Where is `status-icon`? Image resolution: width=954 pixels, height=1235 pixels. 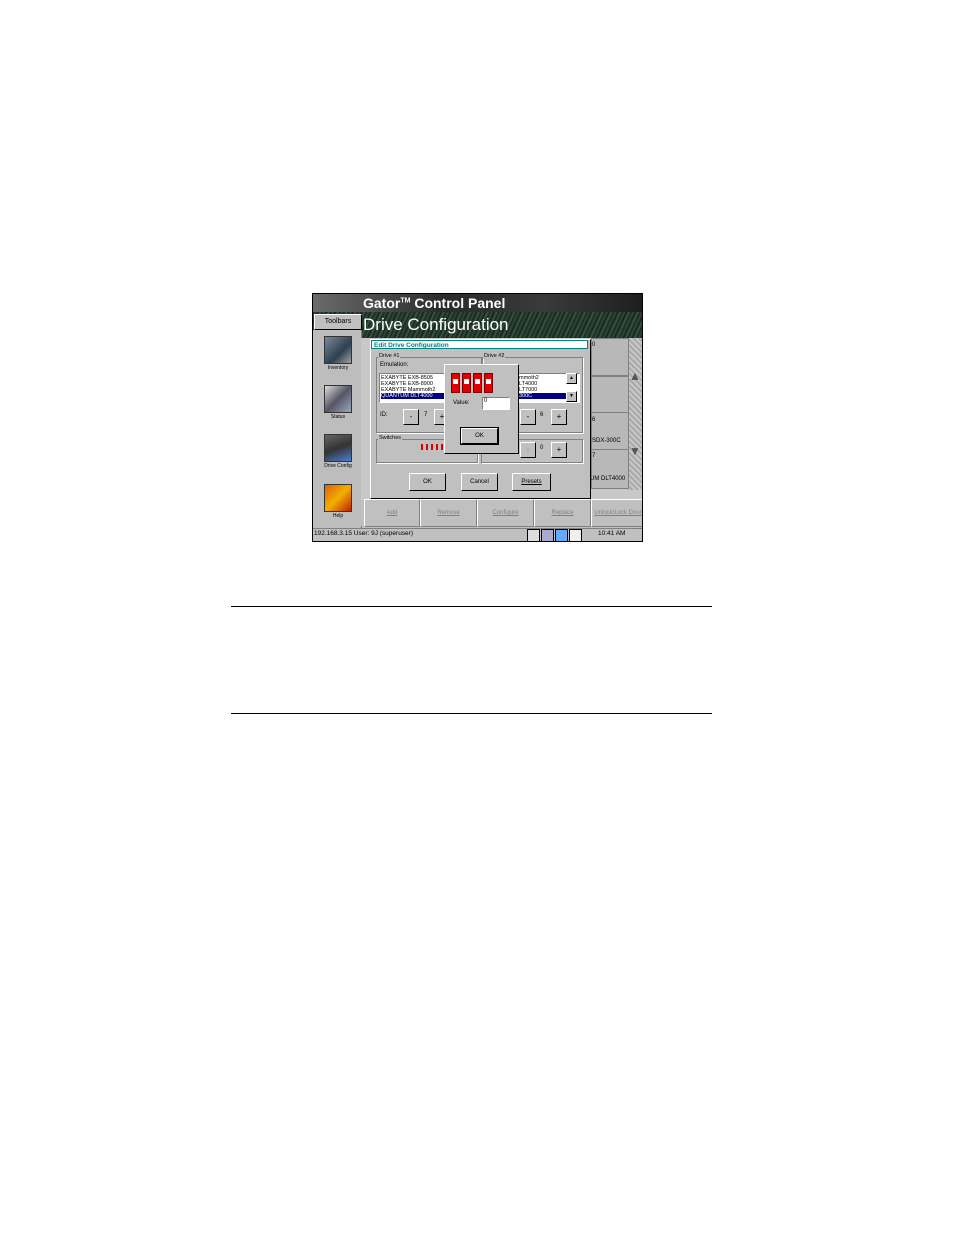
status-icon is located at coordinates (338, 399).